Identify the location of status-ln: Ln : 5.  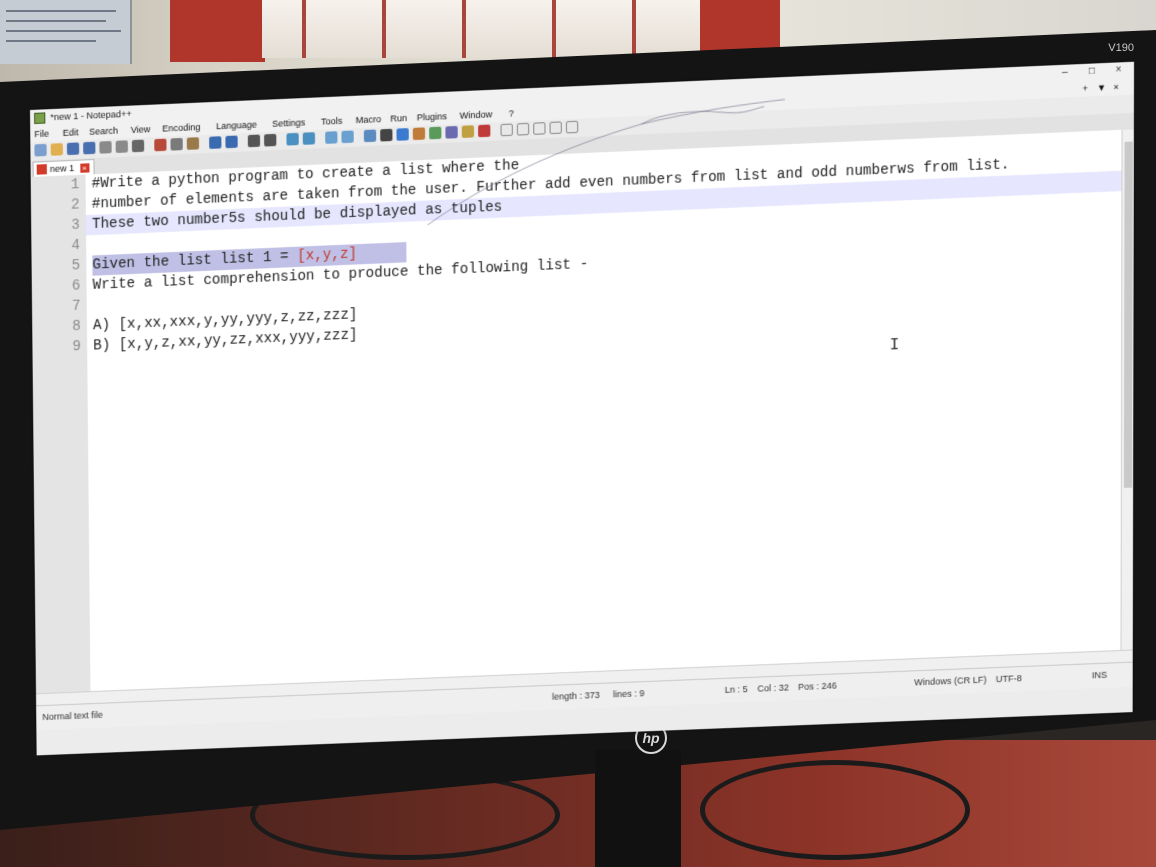
(736, 689).